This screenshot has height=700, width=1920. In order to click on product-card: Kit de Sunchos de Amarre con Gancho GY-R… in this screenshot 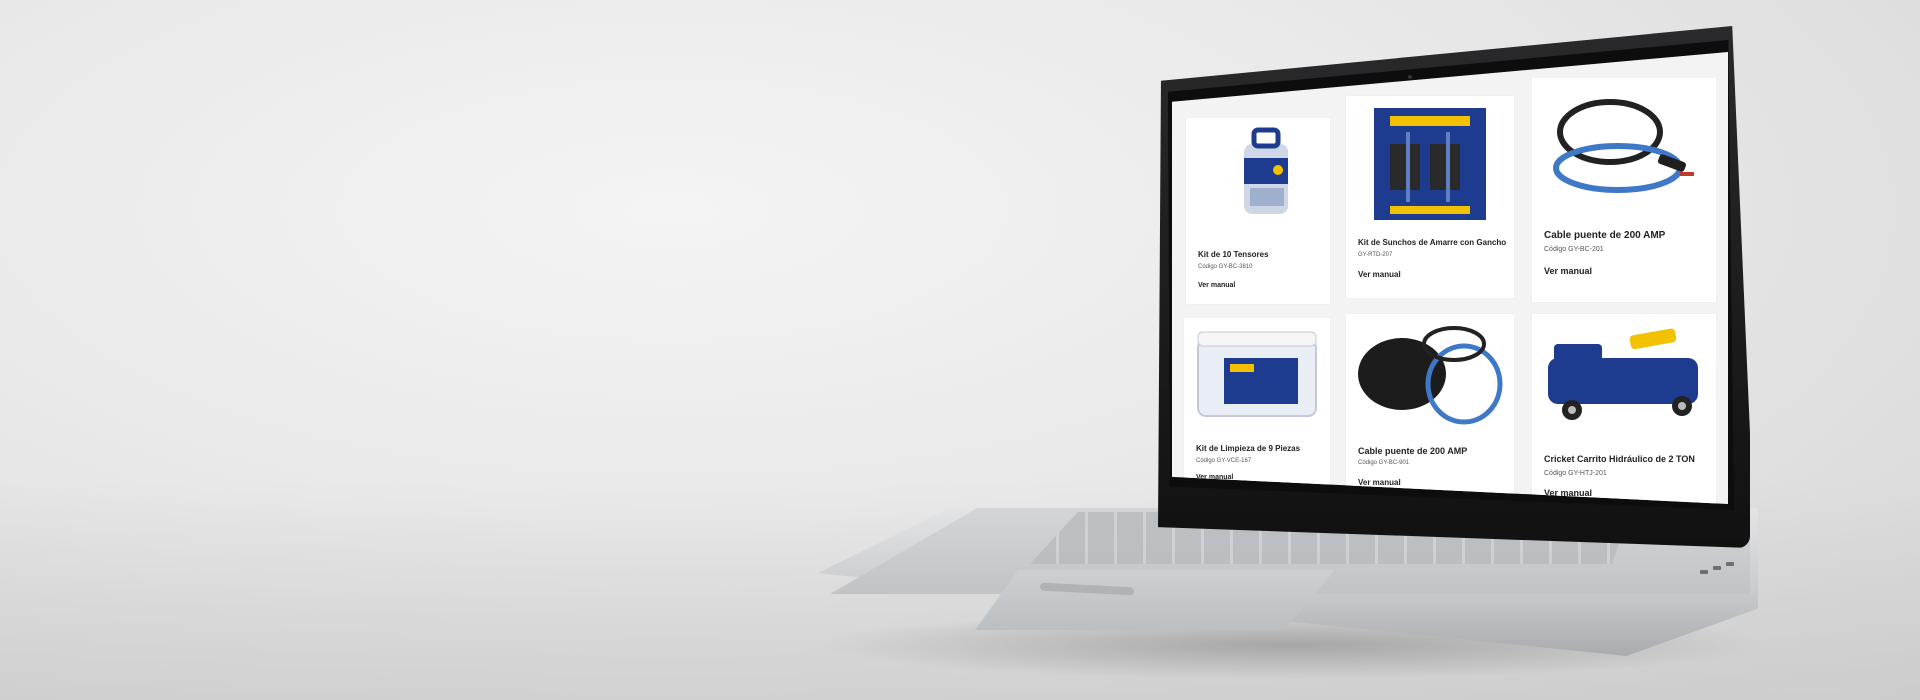, I will do `click(1430, 197)`.